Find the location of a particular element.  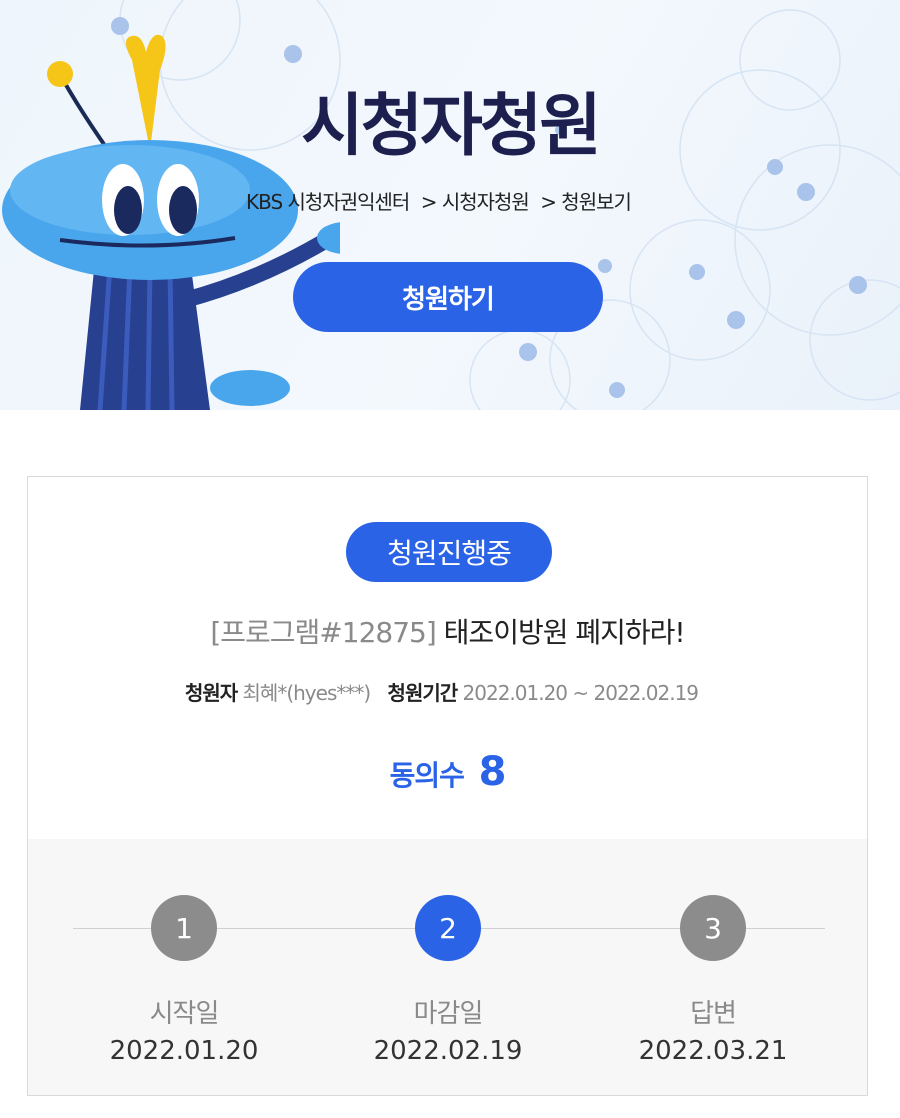

breadcrumb-item-home: KBS 시청자권익센터 is located at coordinates (328, 202).